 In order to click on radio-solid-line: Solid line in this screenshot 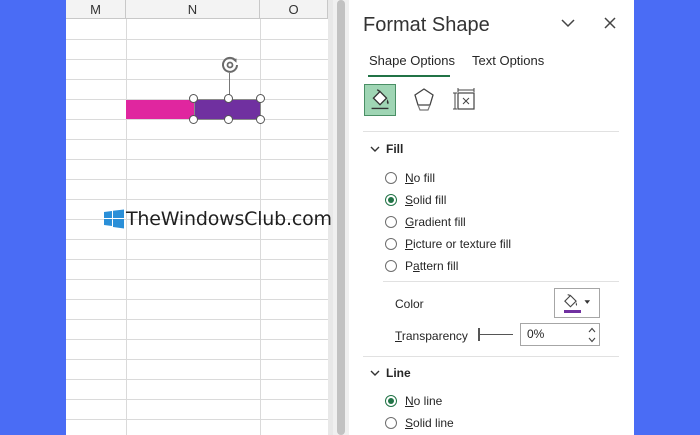, I will do `click(419, 423)`.